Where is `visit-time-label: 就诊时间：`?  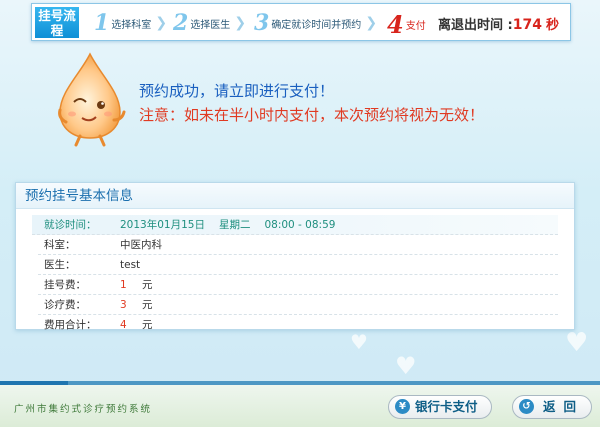 visit-time-label: 就诊时间： is located at coordinates (70, 225).